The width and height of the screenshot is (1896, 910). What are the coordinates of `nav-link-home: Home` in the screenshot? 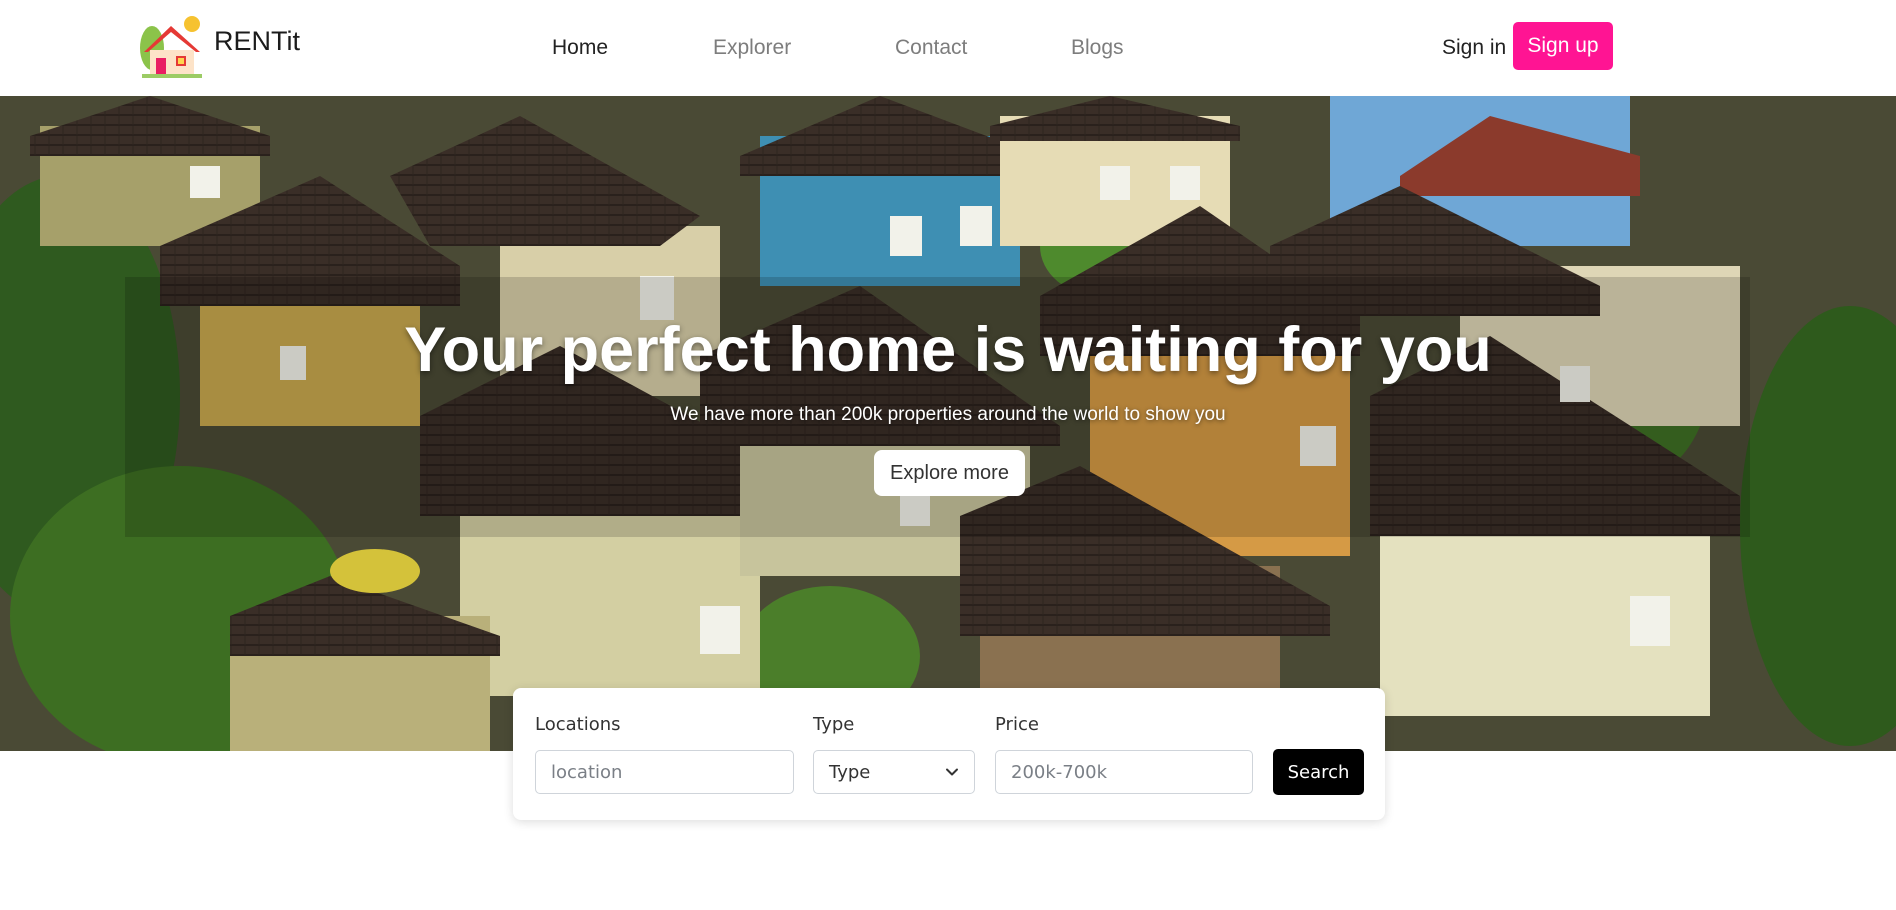 It's located at (580, 48).